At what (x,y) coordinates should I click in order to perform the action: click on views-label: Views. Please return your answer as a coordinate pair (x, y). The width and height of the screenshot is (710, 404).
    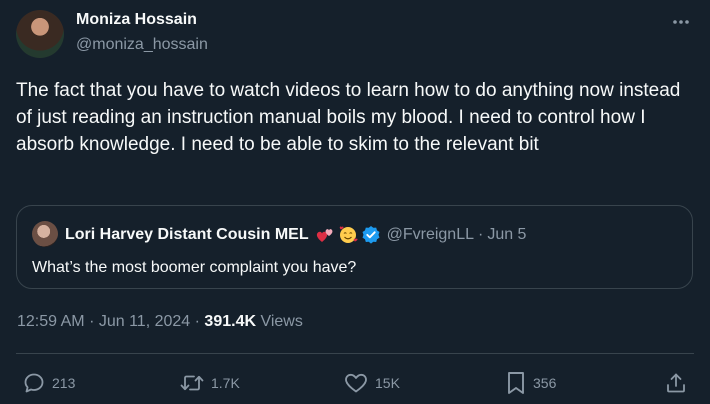
    Looking at the image, I should click on (281, 321).